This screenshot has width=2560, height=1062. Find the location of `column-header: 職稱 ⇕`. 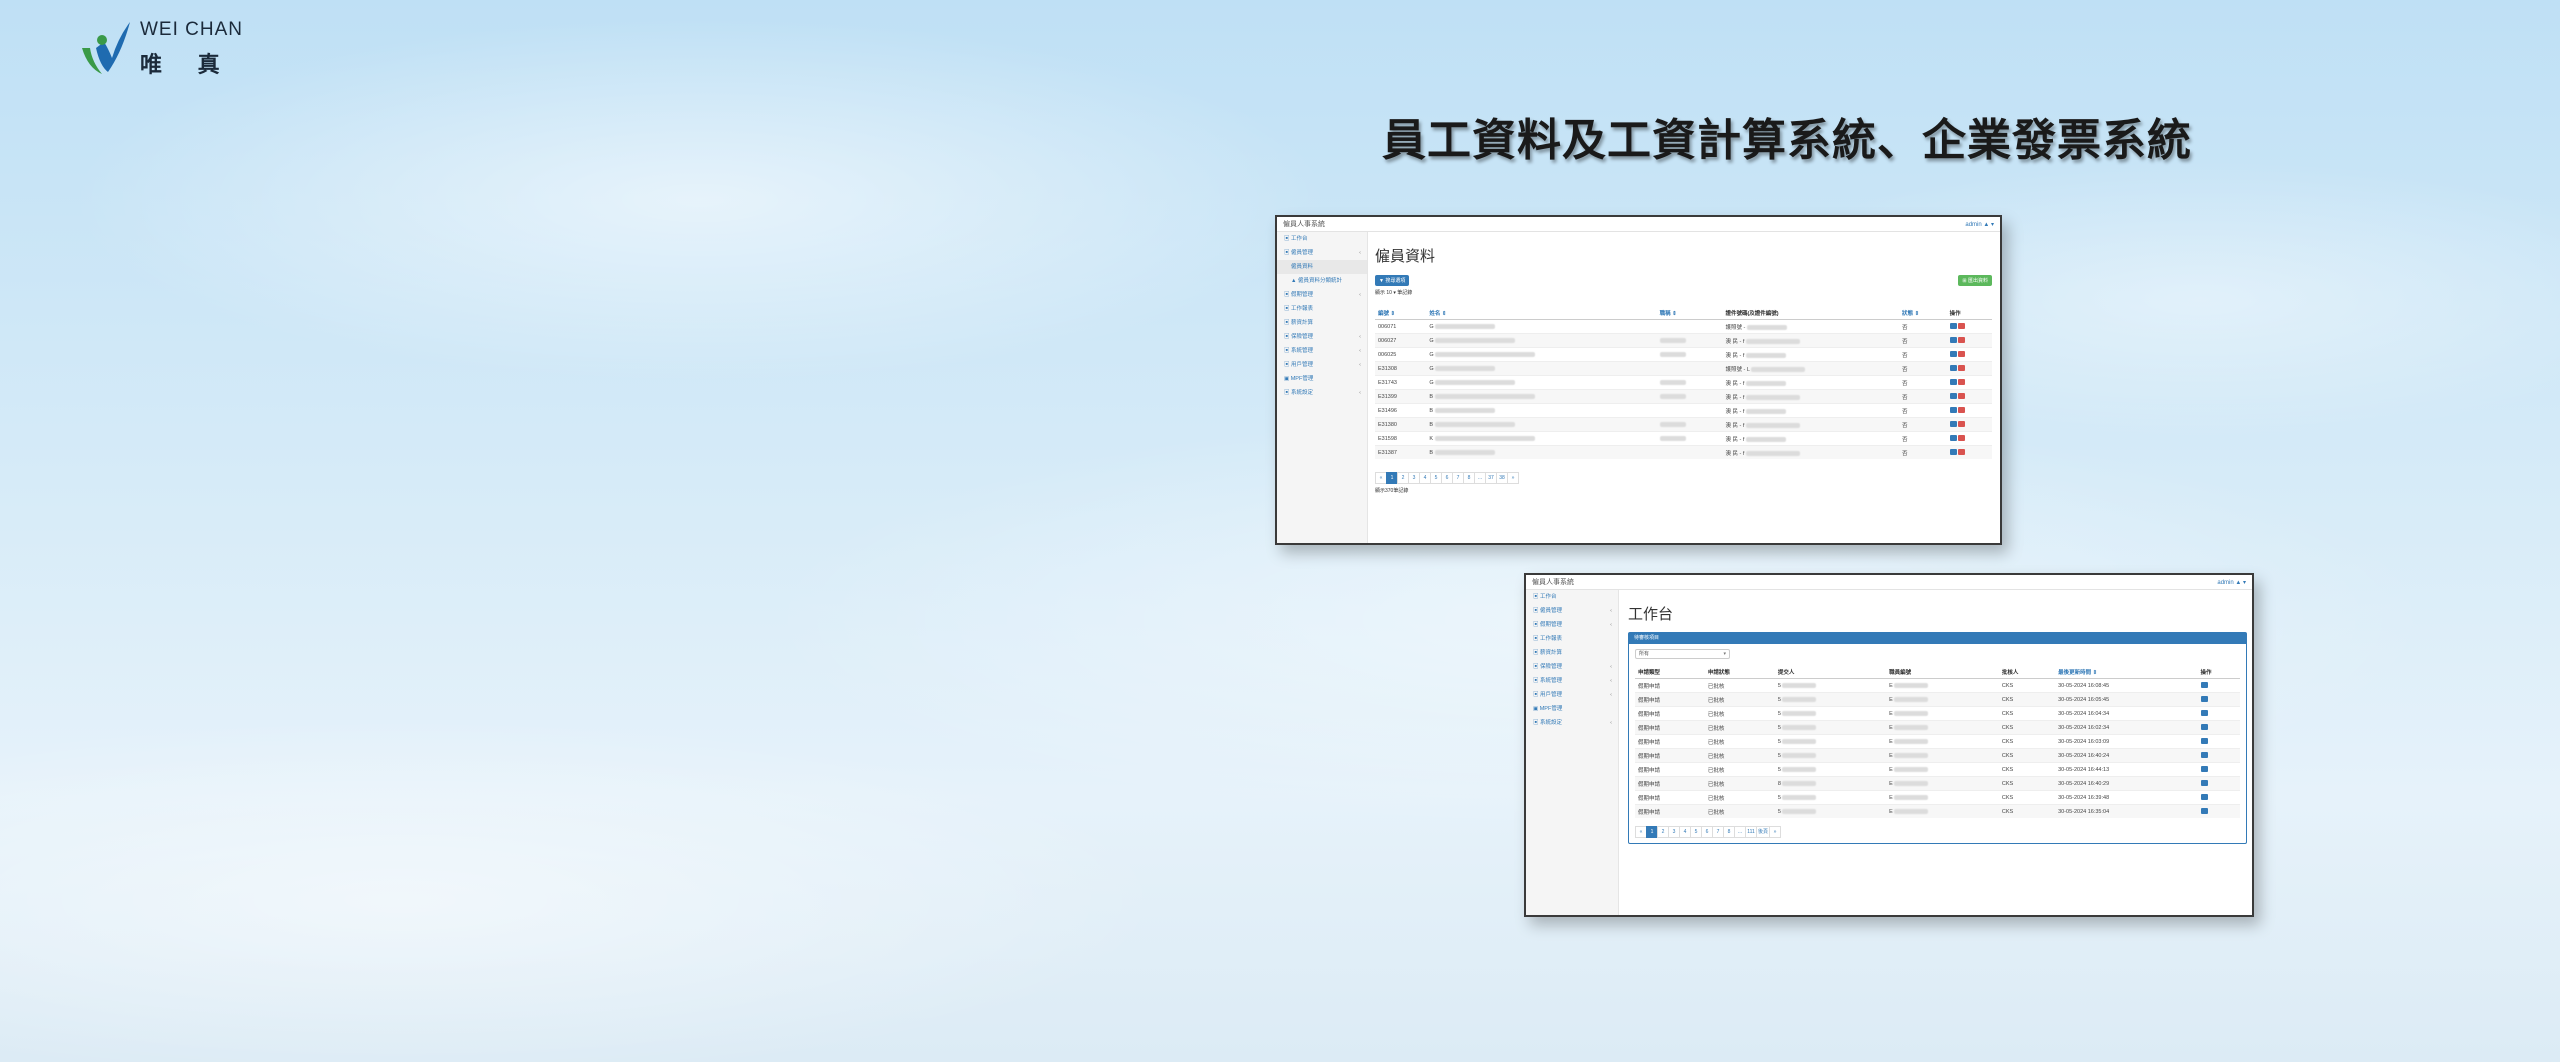

column-header: 職稱 ⇕ is located at coordinates (1689, 313).